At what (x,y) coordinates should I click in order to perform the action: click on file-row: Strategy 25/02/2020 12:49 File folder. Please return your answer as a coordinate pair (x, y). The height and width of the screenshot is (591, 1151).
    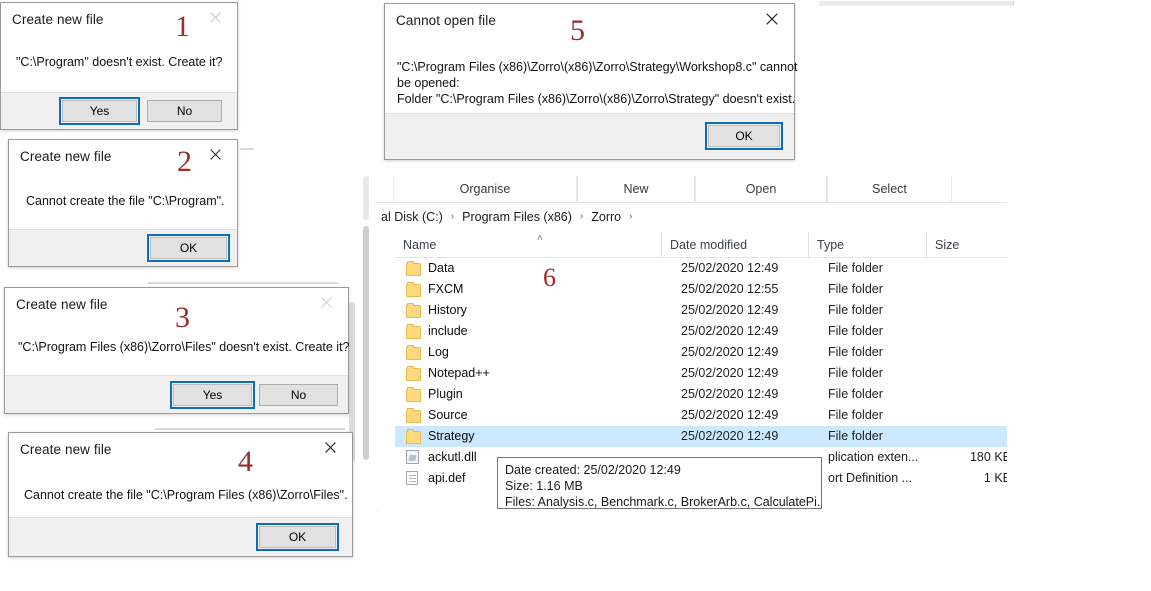
    Looking at the image, I should click on (701, 436).